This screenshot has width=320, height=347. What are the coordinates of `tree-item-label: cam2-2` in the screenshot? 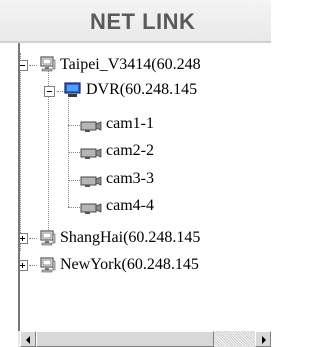 It's located at (130, 151).